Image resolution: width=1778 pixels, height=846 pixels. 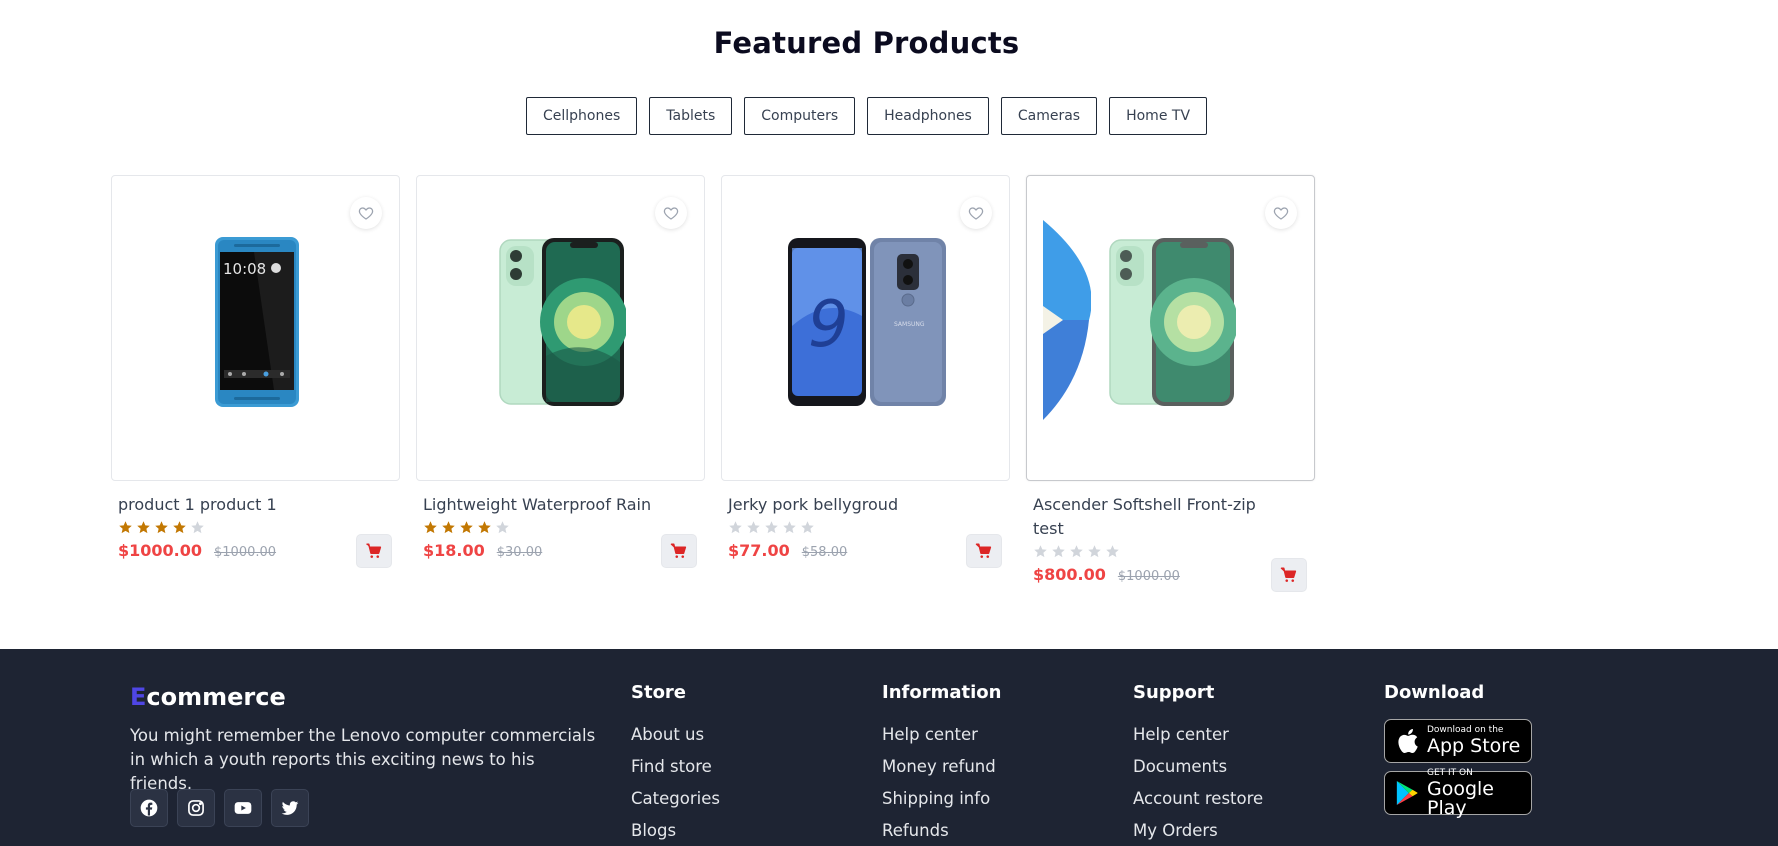 I want to click on filter-headphones: Headphones, so click(x=928, y=116).